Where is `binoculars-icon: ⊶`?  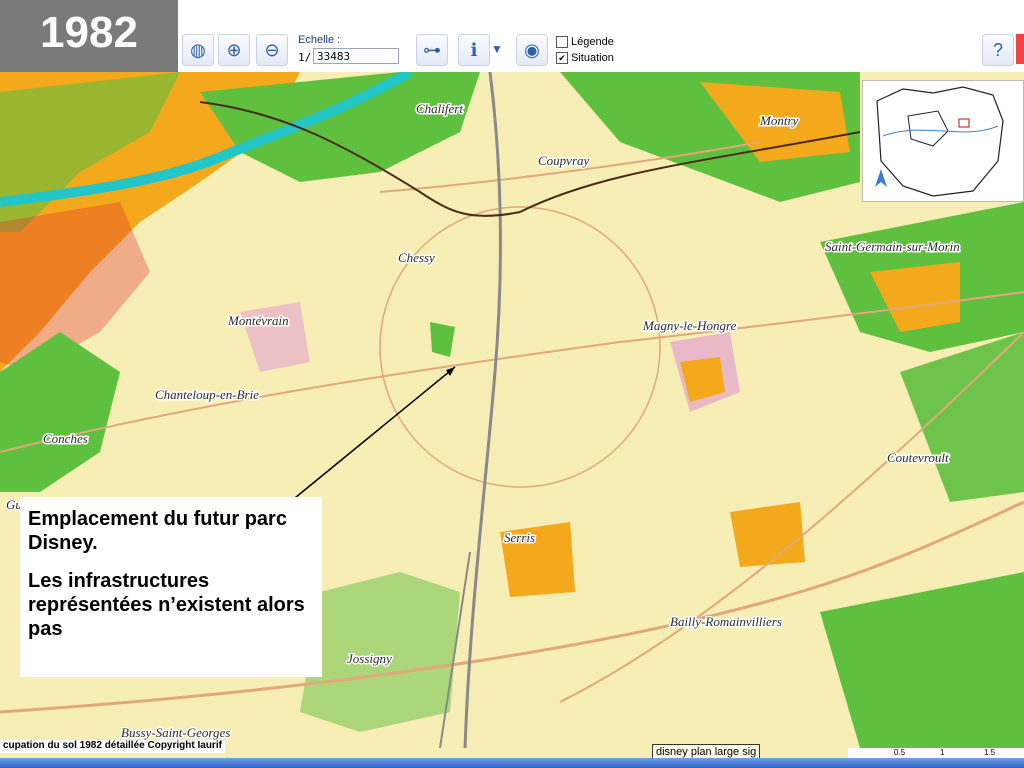 binoculars-icon: ⊶ is located at coordinates (432, 50).